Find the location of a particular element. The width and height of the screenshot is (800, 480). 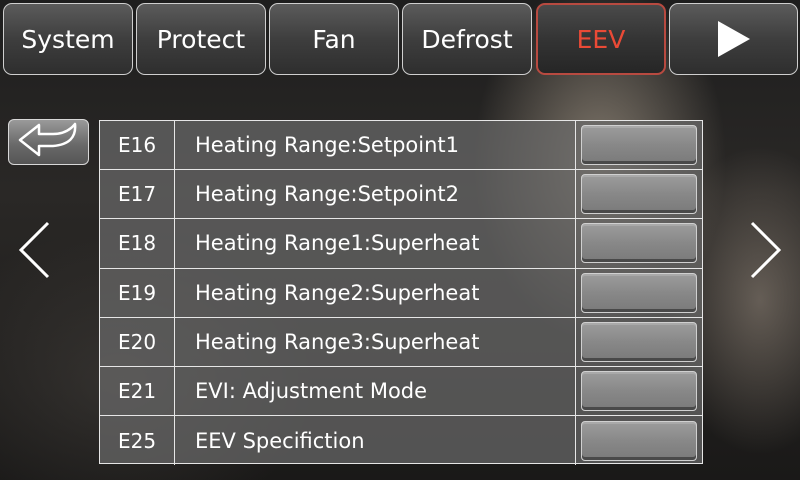

chevron-left-icon is located at coordinates (34, 252).